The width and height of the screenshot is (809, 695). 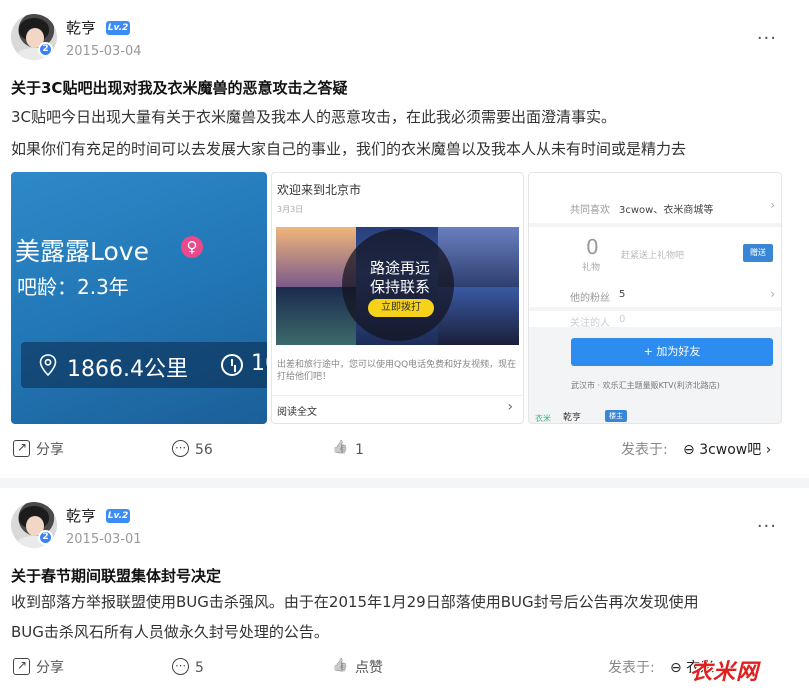 I want to click on comment-count: 56, so click(x=204, y=450).